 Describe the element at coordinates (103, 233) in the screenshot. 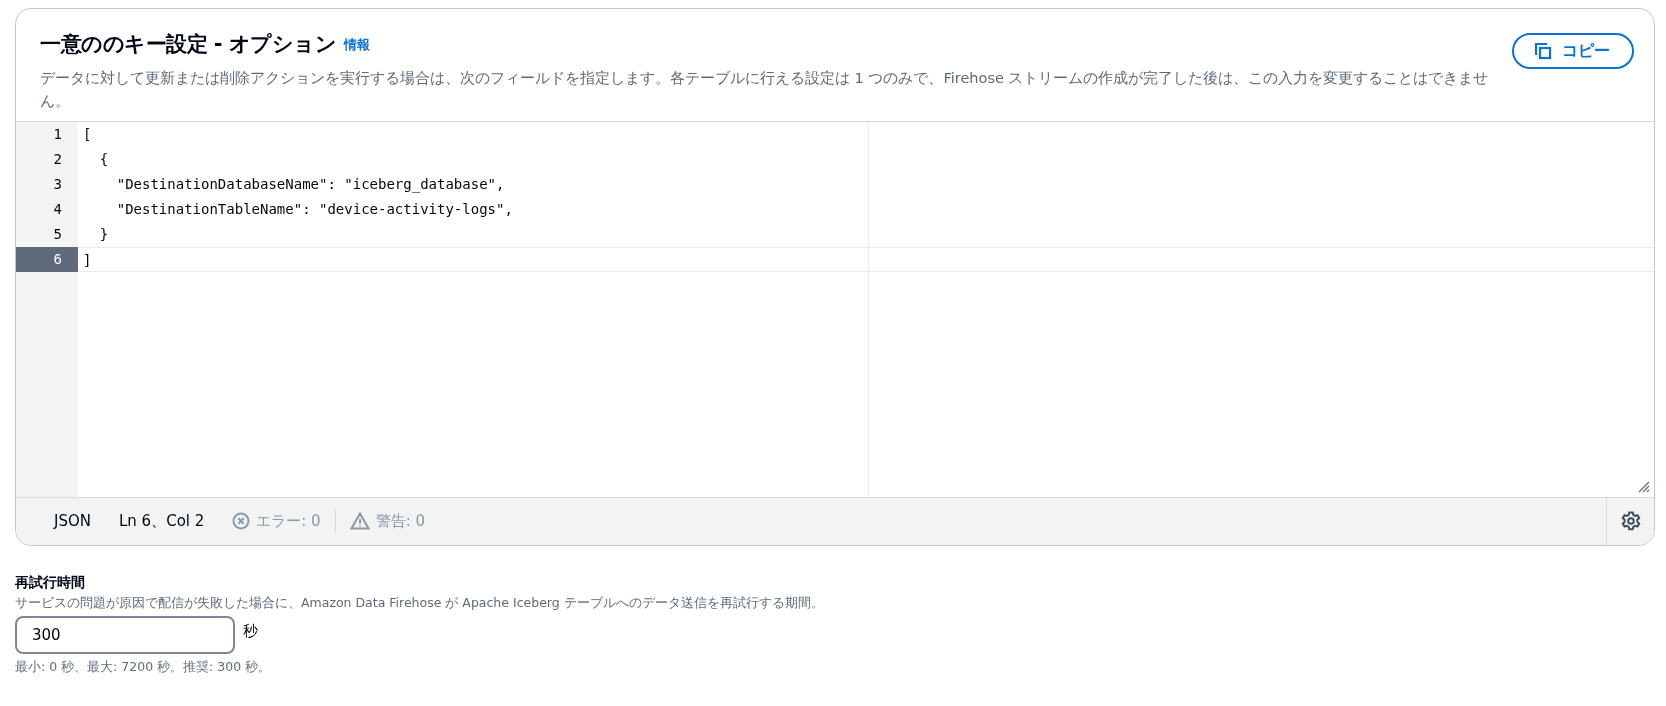

I see `code-line: }` at that location.